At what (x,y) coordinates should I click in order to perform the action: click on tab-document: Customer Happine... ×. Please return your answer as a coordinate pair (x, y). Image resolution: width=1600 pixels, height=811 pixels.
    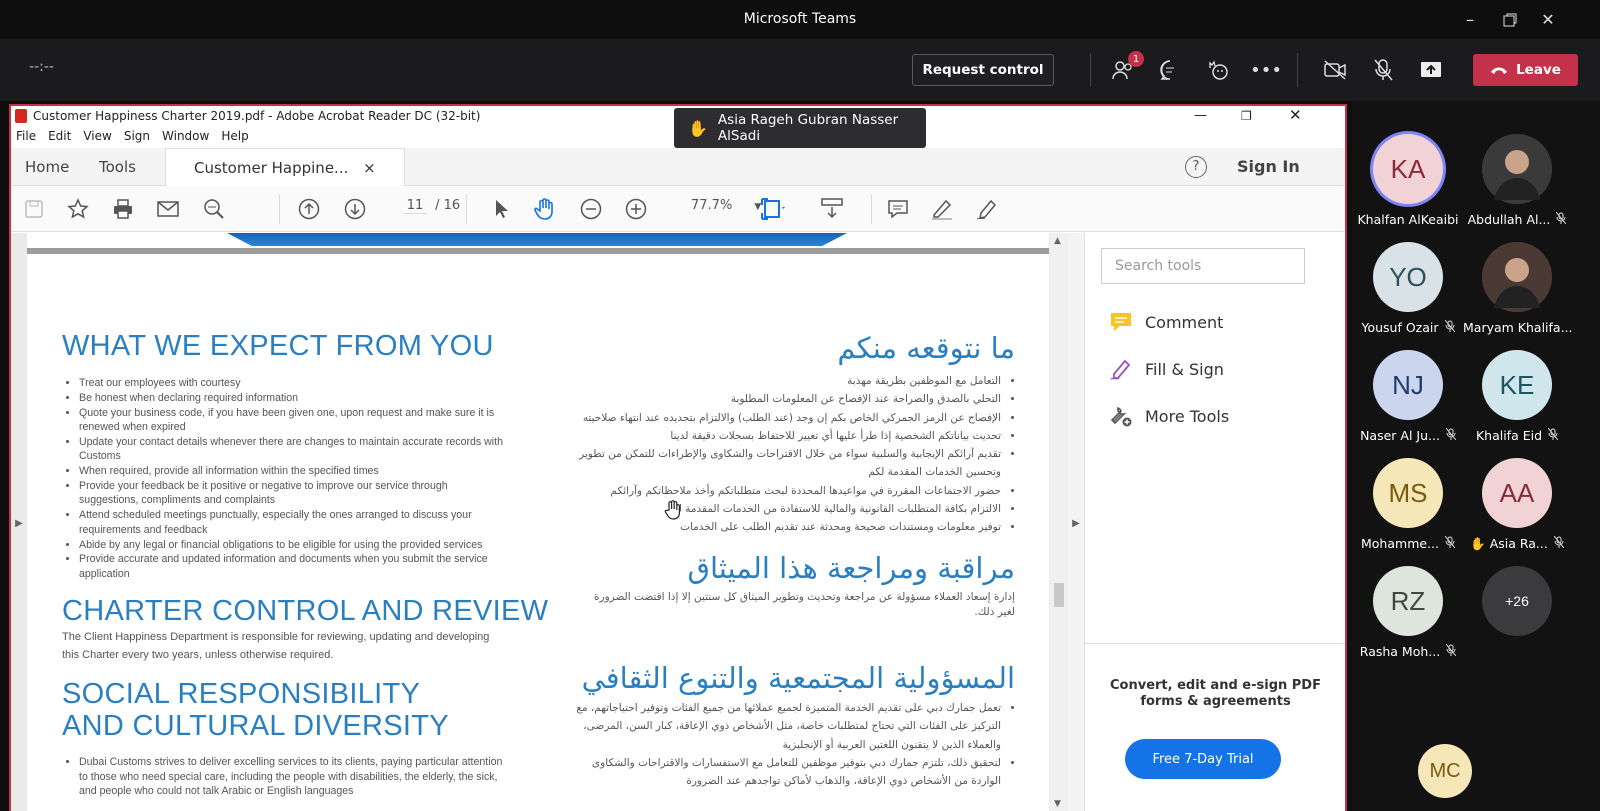
    Looking at the image, I should click on (285, 167).